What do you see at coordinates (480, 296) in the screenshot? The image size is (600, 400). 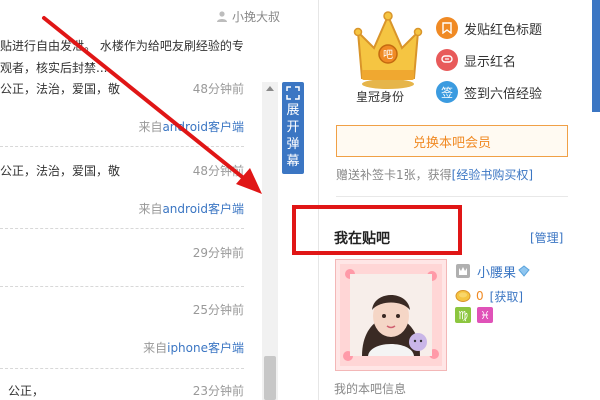 I see `coin-count: 0` at bounding box center [480, 296].